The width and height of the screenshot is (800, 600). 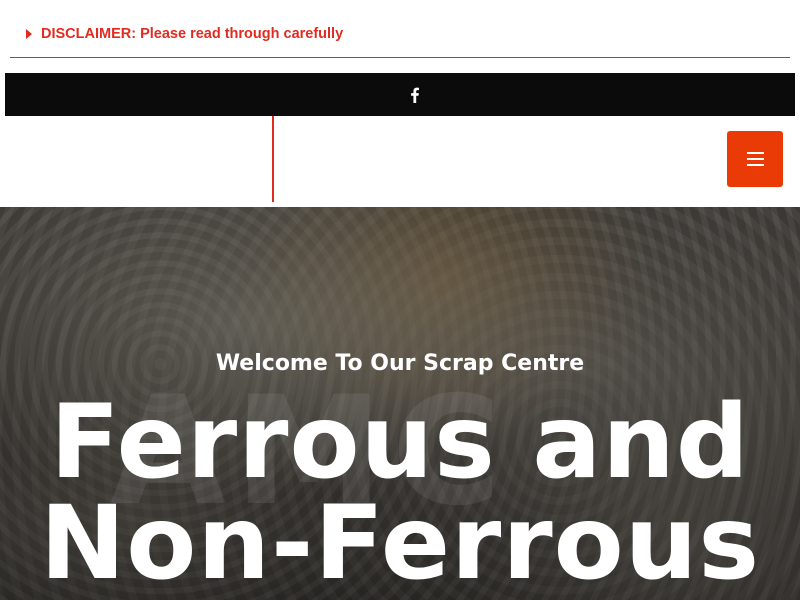 I want to click on hero-kicker: Welcome To Our Scrap Centre, so click(x=400, y=363).